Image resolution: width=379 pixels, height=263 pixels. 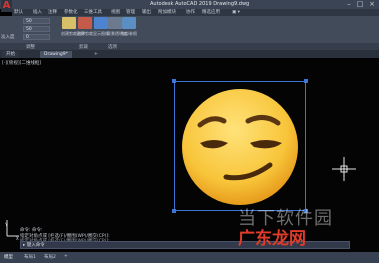 I want to click on grip-top-right, so click(x=306, y=81).